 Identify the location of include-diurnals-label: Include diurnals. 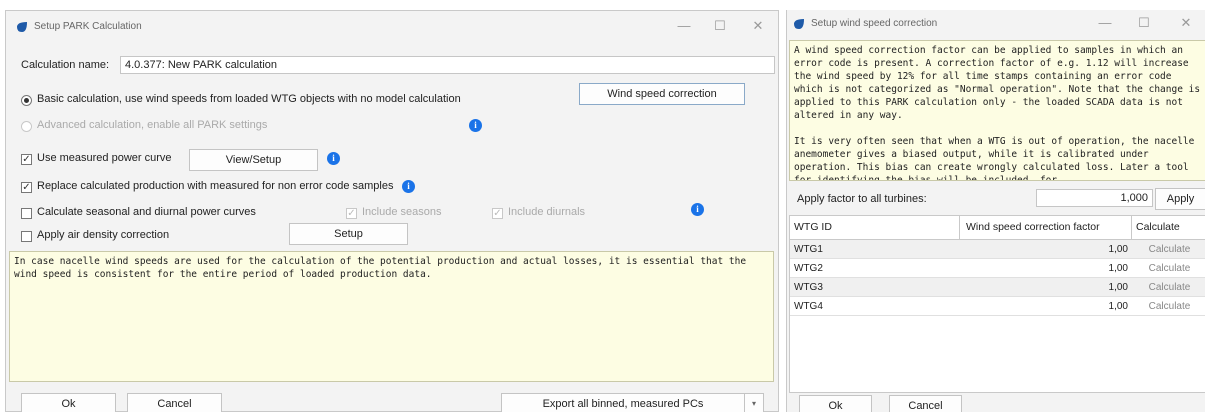
(547, 212).